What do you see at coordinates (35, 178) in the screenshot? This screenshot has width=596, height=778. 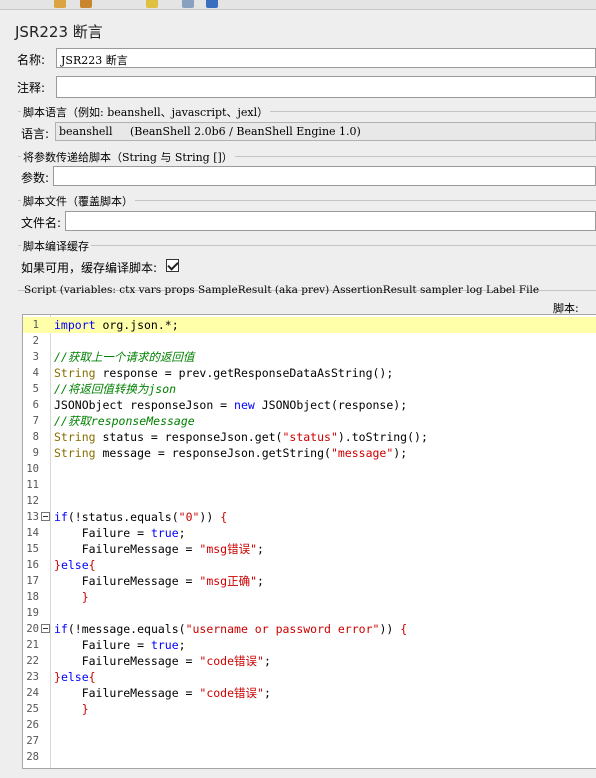 I see `params-label: 参数:` at bounding box center [35, 178].